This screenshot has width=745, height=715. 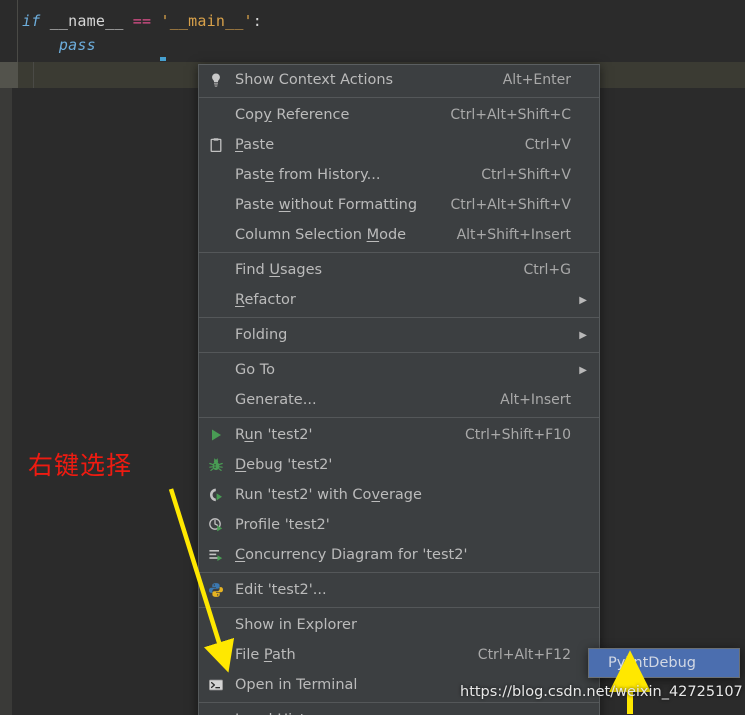 What do you see at coordinates (547, 270) in the screenshot?
I see `menu-item-shortcut: Ctrl+G` at bounding box center [547, 270].